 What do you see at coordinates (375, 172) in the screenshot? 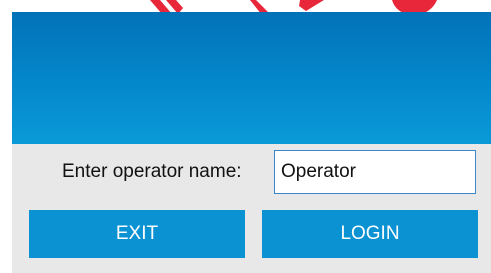
I see `operator-name-input` at bounding box center [375, 172].